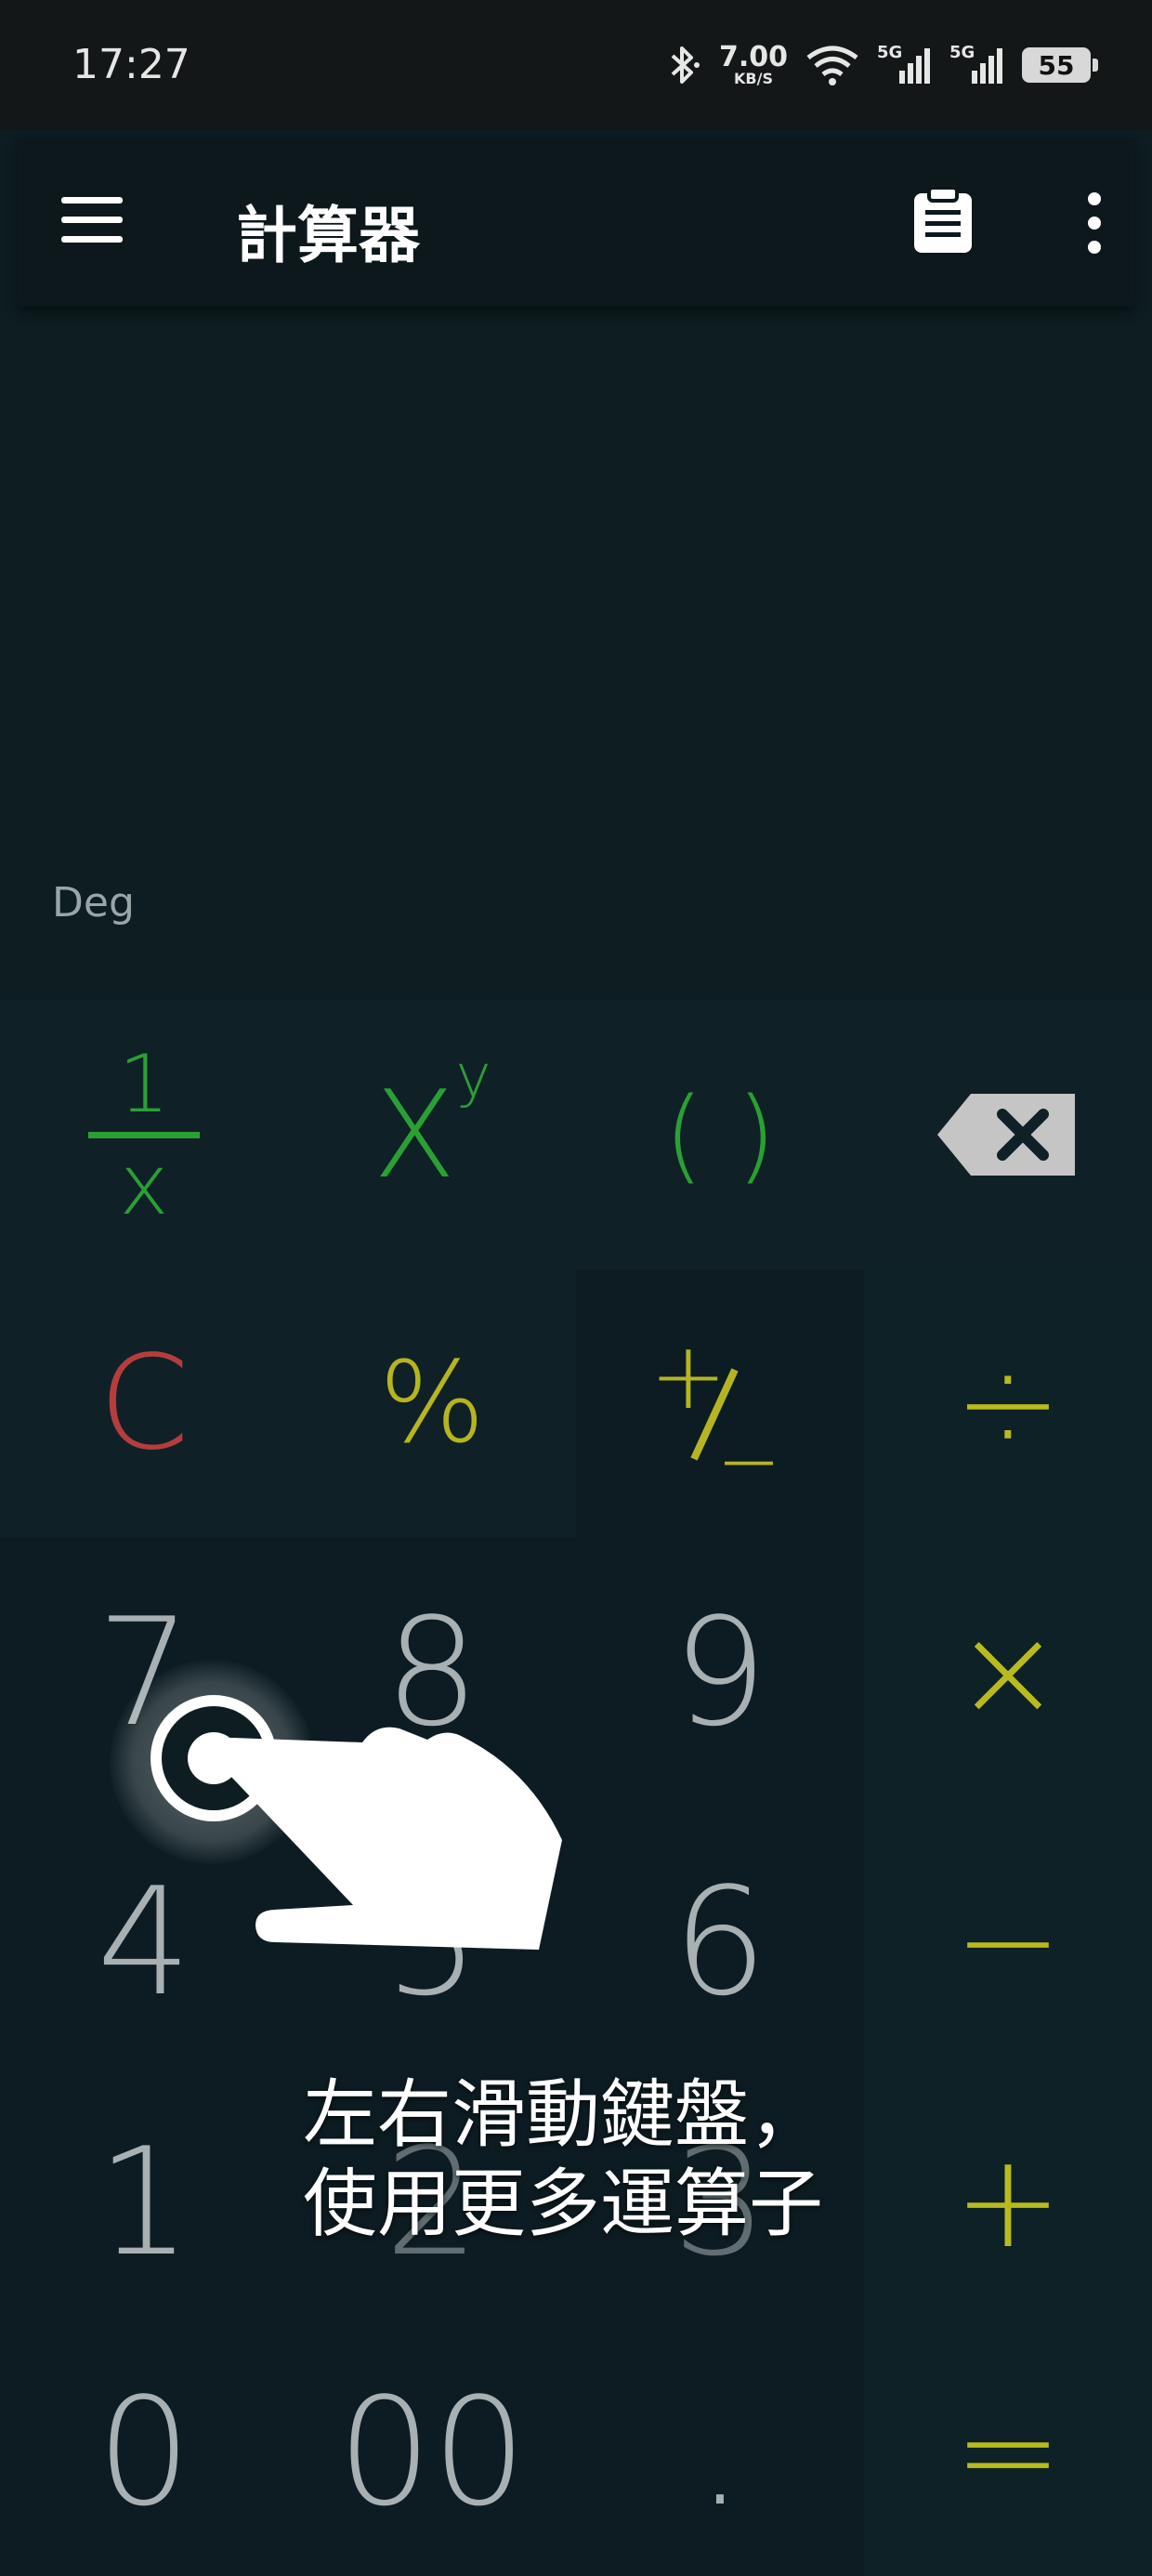 This screenshot has height=2576, width=1152. I want to click on parentheses-button: ( ), so click(720, 1134).